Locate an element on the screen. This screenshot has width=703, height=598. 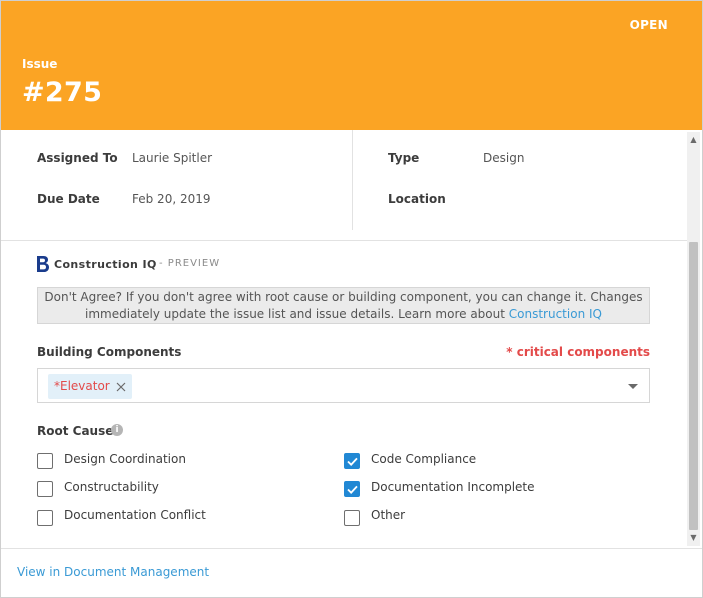
documentation-conflict-label: Documentation Conflict is located at coordinates (135, 515).